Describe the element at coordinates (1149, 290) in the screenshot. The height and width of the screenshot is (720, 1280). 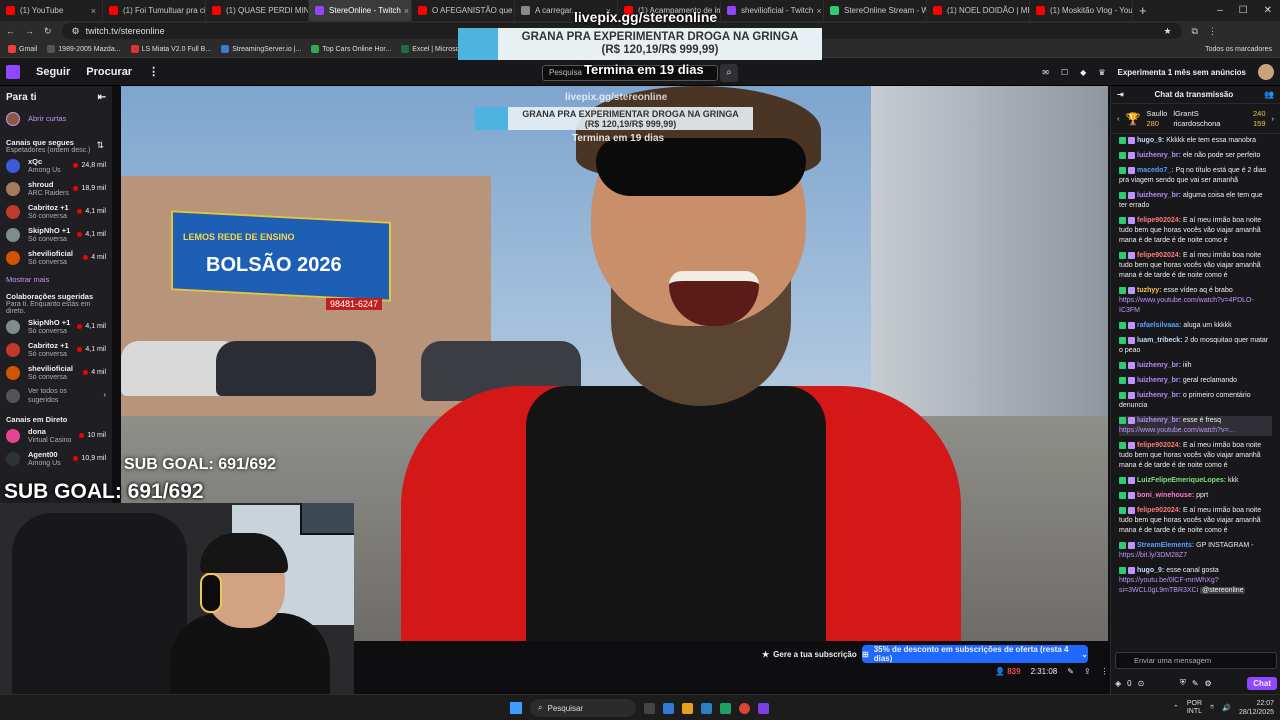
I see `chat-username: tuzhyy:` at that location.